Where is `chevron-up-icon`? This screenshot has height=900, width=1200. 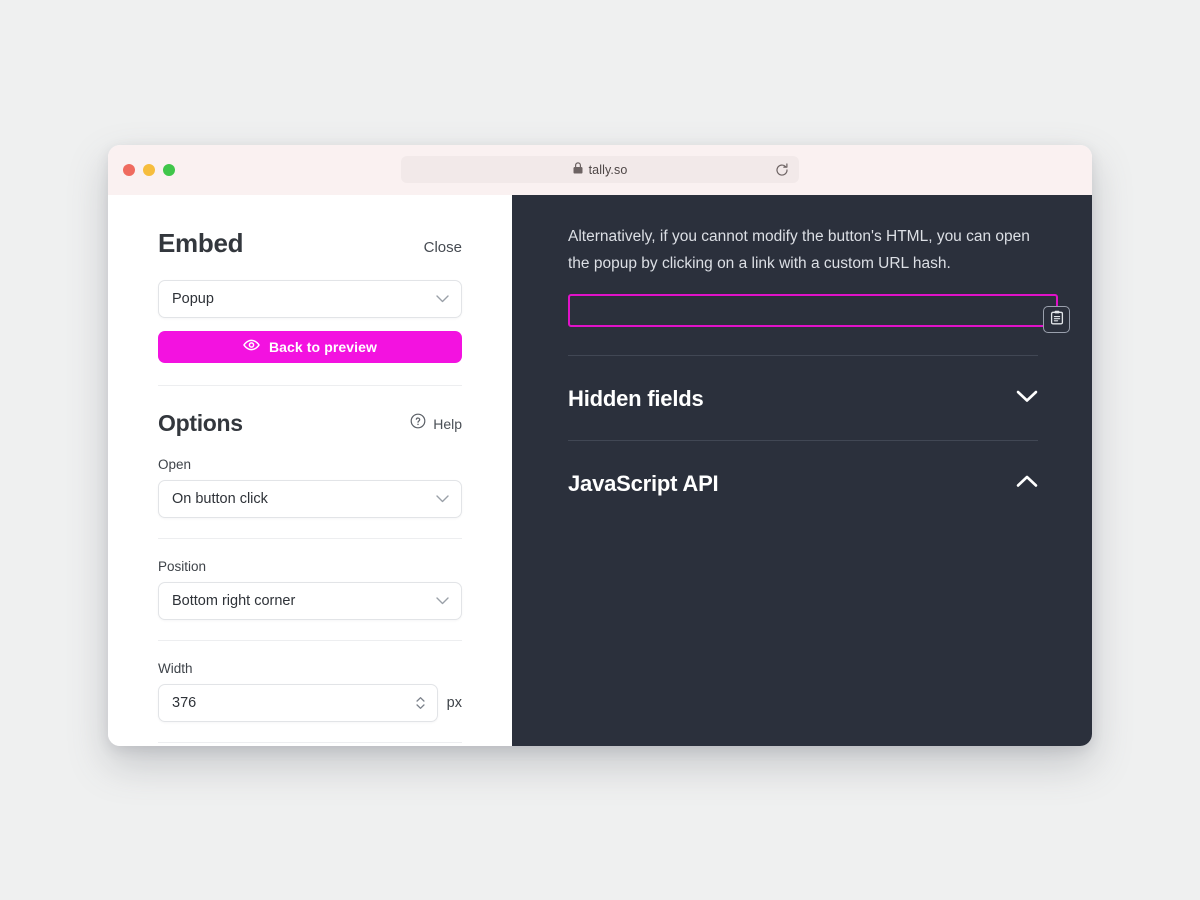
chevron-up-icon is located at coordinates (1027, 484).